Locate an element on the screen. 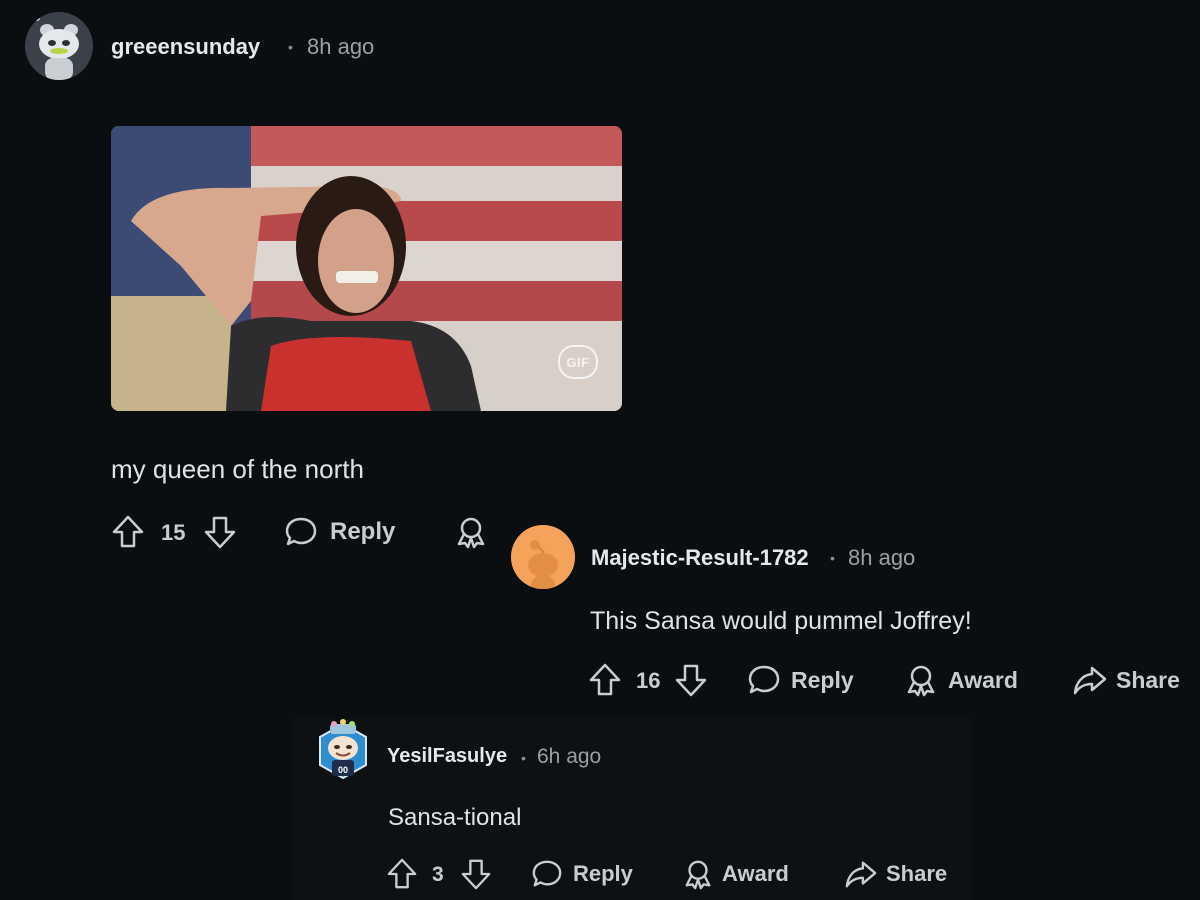  comment-body: my queen of the north is located at coordinates (237, 469).